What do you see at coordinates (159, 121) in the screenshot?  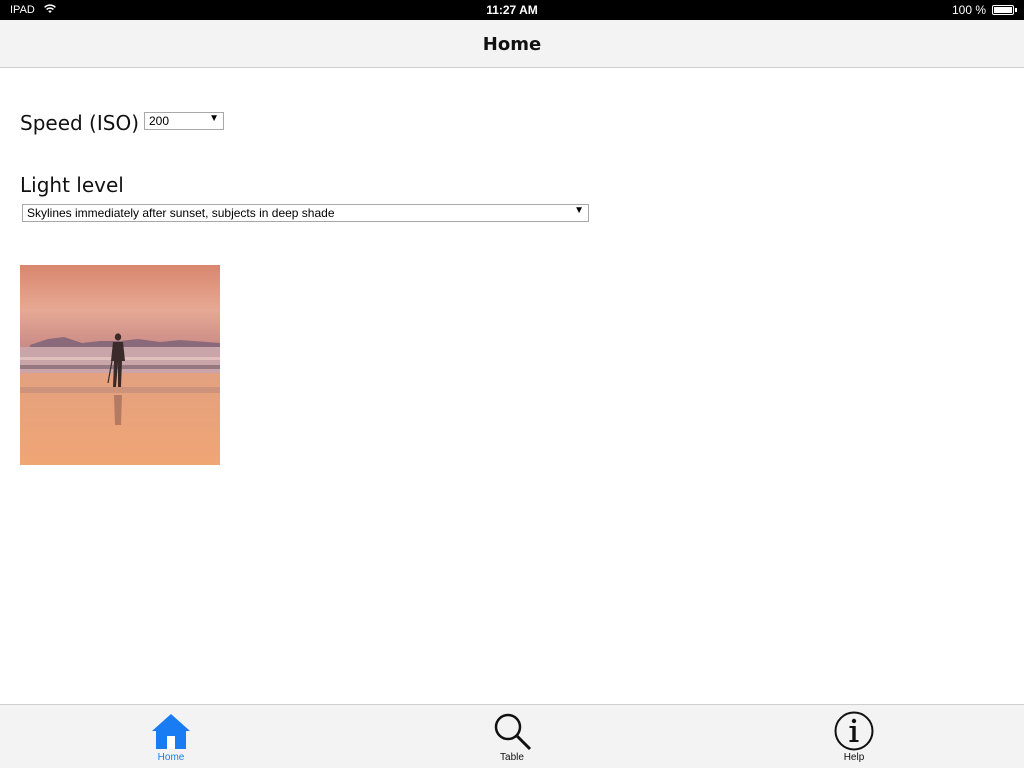 I see `speed-iso-value: 200` at bounding box center [159, 121].